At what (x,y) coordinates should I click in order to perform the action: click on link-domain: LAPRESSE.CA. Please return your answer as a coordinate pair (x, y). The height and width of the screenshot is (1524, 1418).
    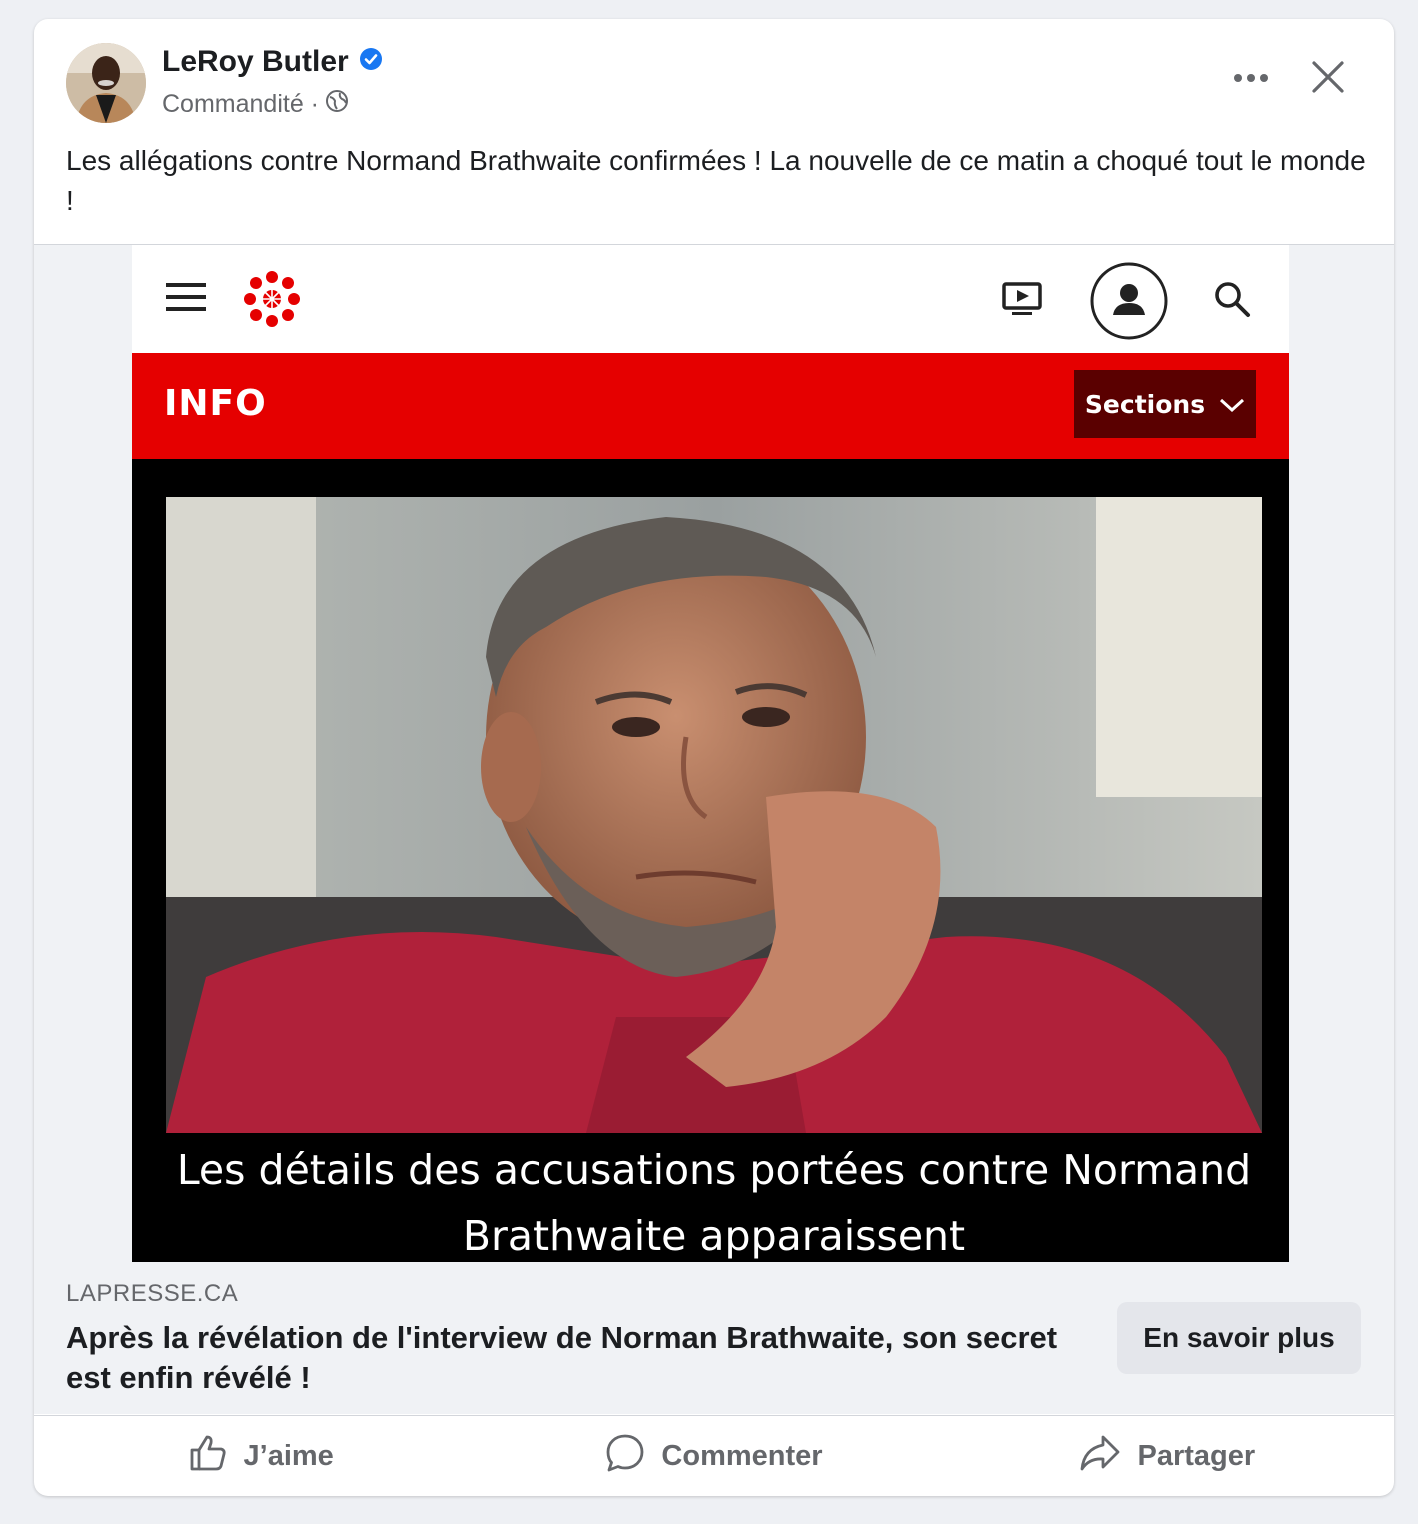
    Looking at the image, I should click on (152, 1293).